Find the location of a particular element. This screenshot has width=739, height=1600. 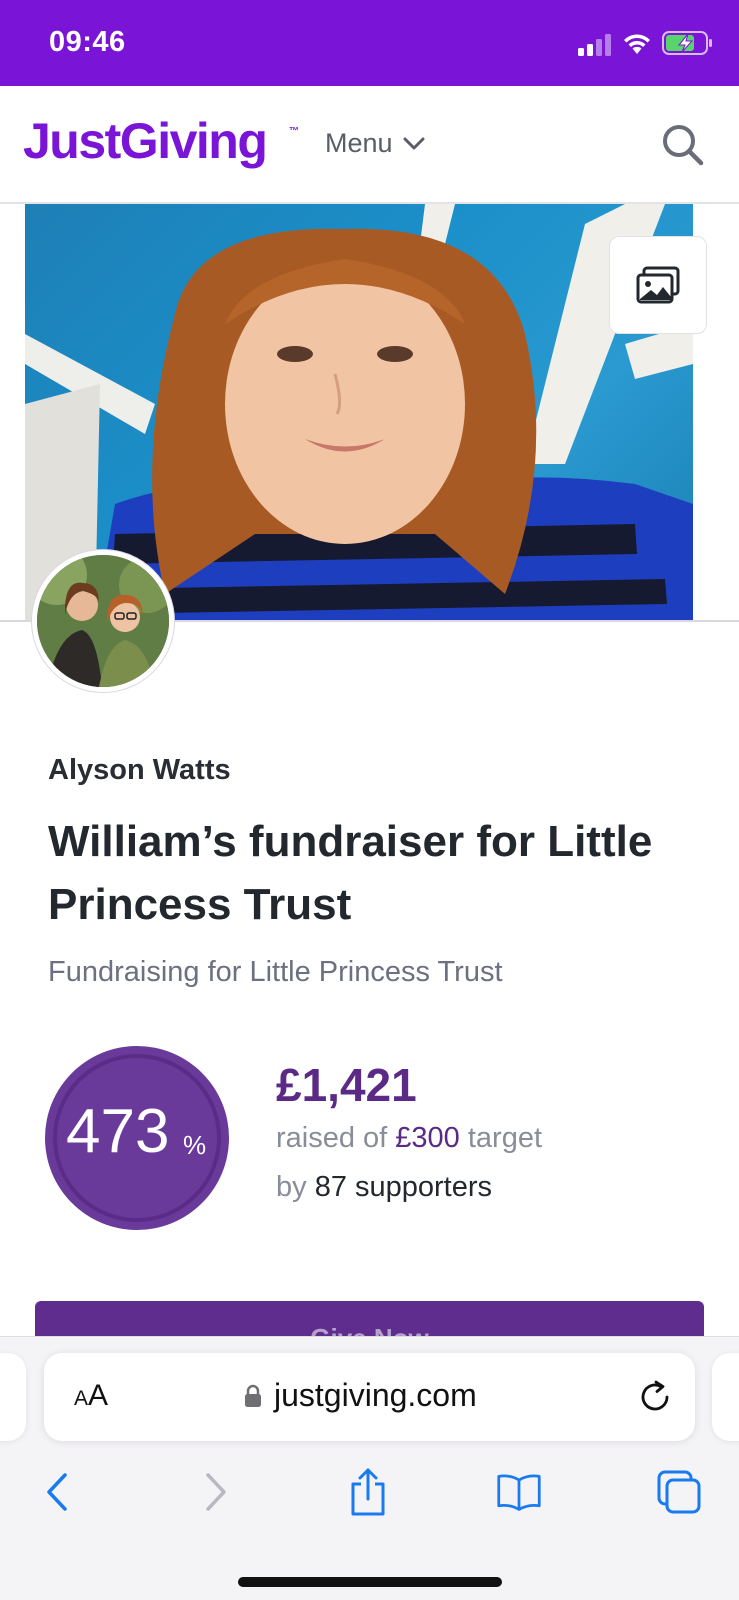

logo-trademark: ™ is located at coordinates (294, 131).